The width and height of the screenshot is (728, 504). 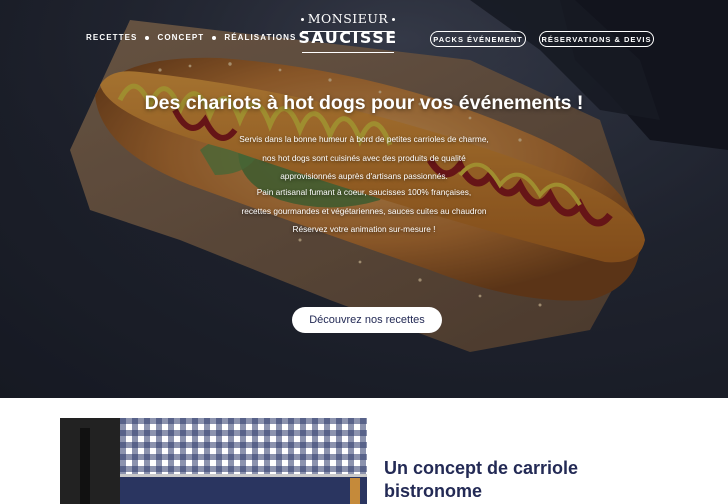 What do you see at coordinates (367, 320) in the screenshot?
I see `discover-recipes-button: Découvrez nos recettes` at bounding box center [367, 320].